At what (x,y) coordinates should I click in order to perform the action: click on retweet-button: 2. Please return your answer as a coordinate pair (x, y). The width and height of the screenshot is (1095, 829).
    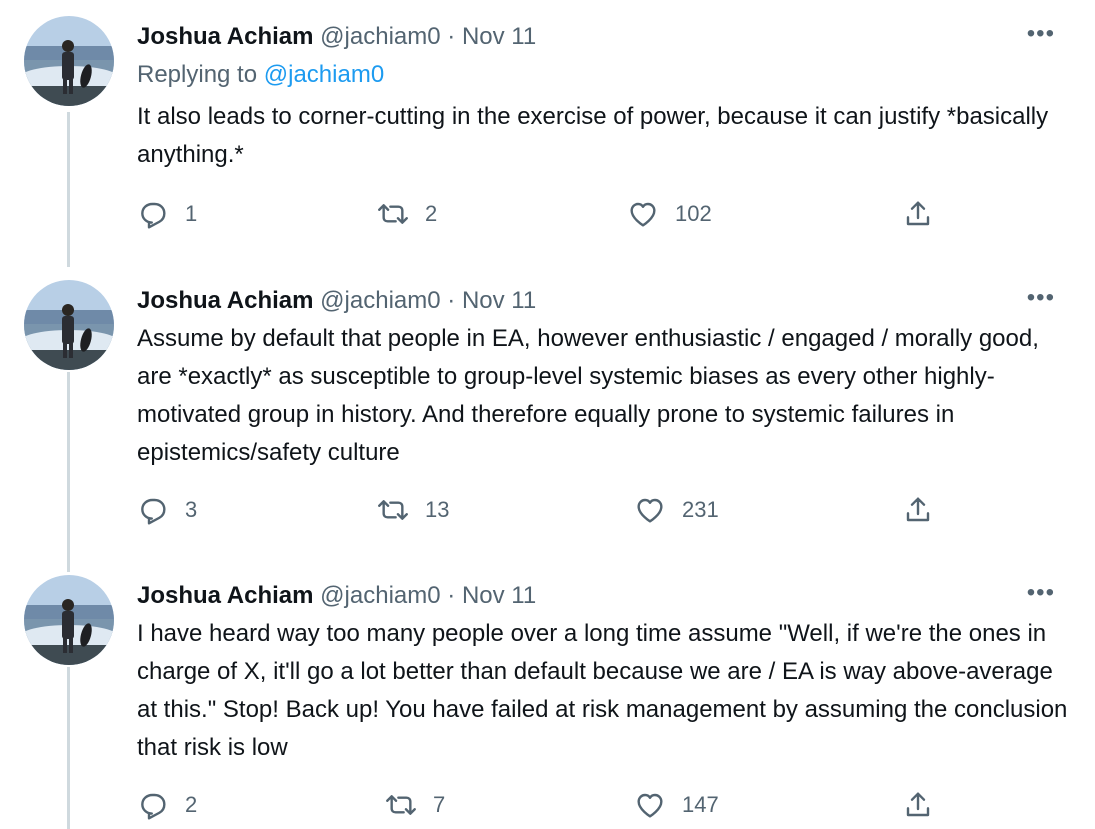
    Looking at the image, I should click on (407, 214).